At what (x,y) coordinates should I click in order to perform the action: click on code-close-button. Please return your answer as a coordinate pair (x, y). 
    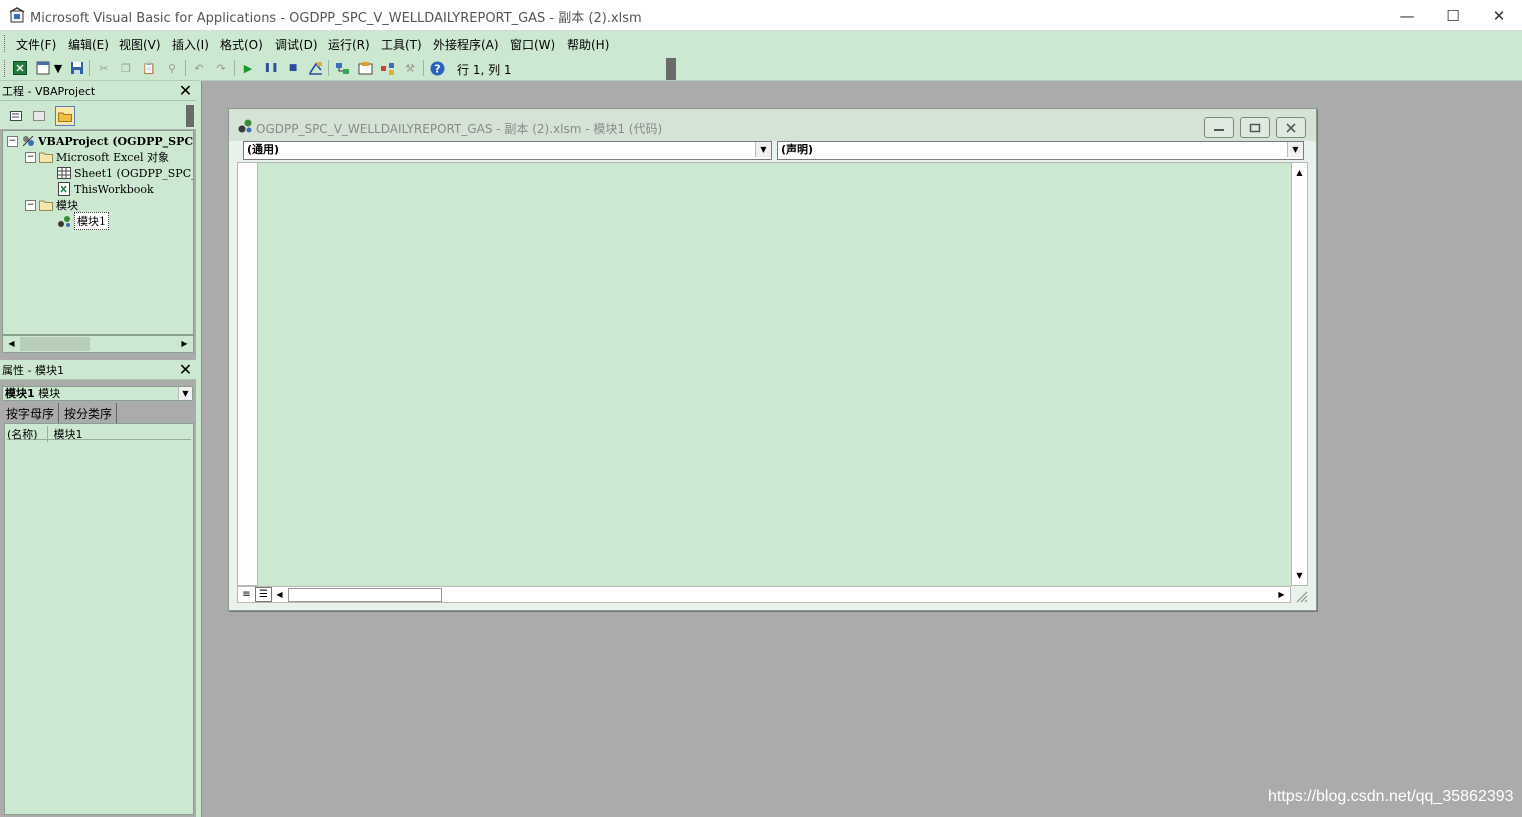
    Looking at the image, I should click on (1291, 127).